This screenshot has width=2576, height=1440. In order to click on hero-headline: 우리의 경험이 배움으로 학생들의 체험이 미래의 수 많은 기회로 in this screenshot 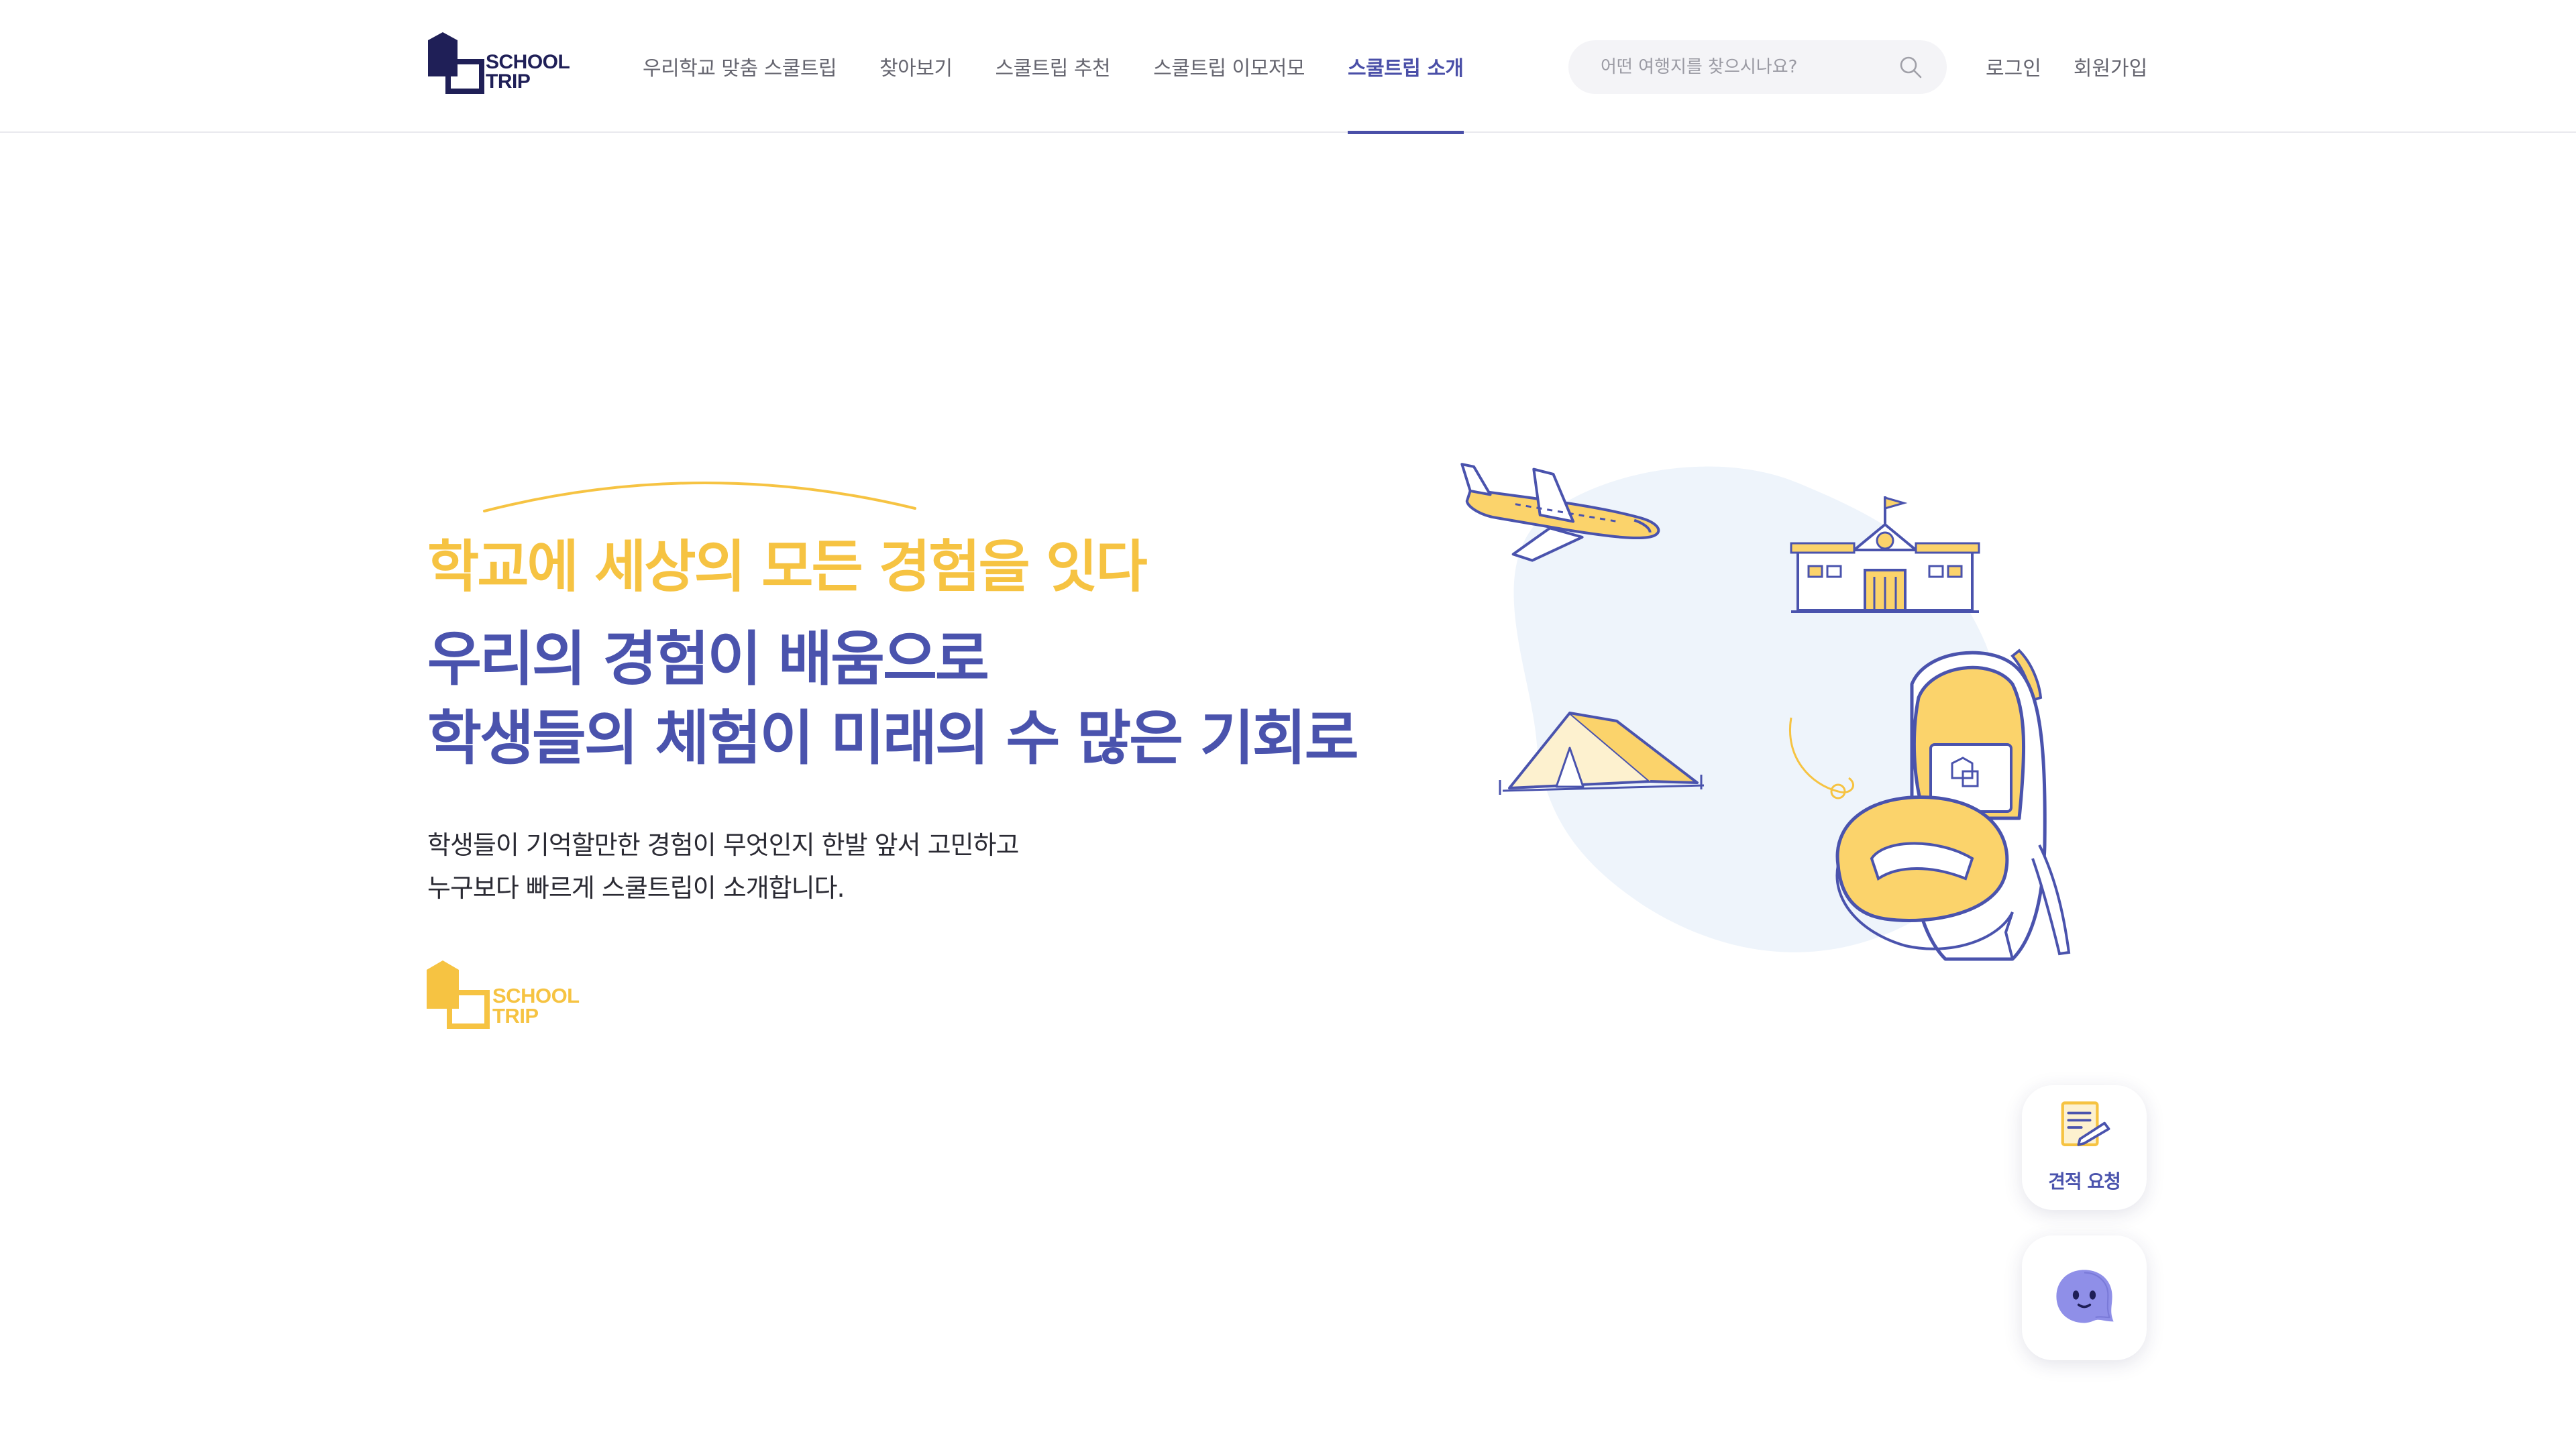, I will do `click(893, 699)`.